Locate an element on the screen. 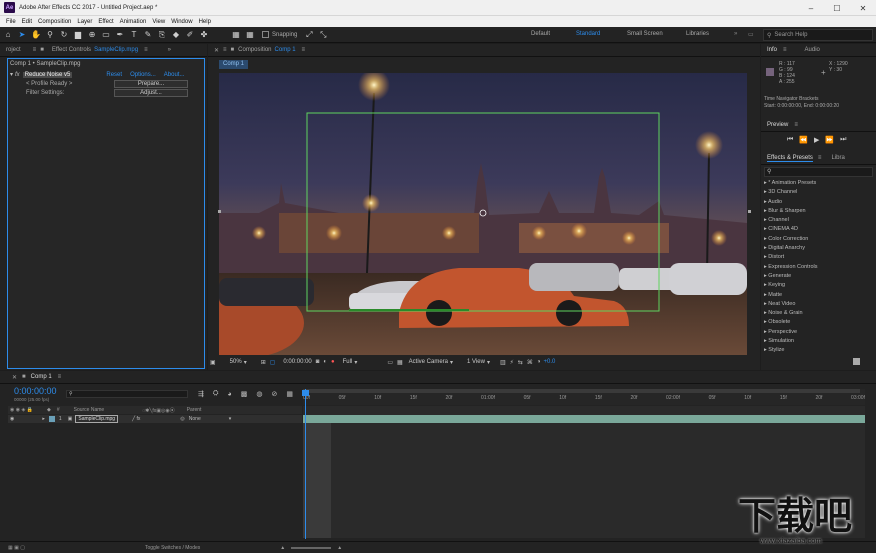  label-color-swatch is located at coordinates (51, 419).